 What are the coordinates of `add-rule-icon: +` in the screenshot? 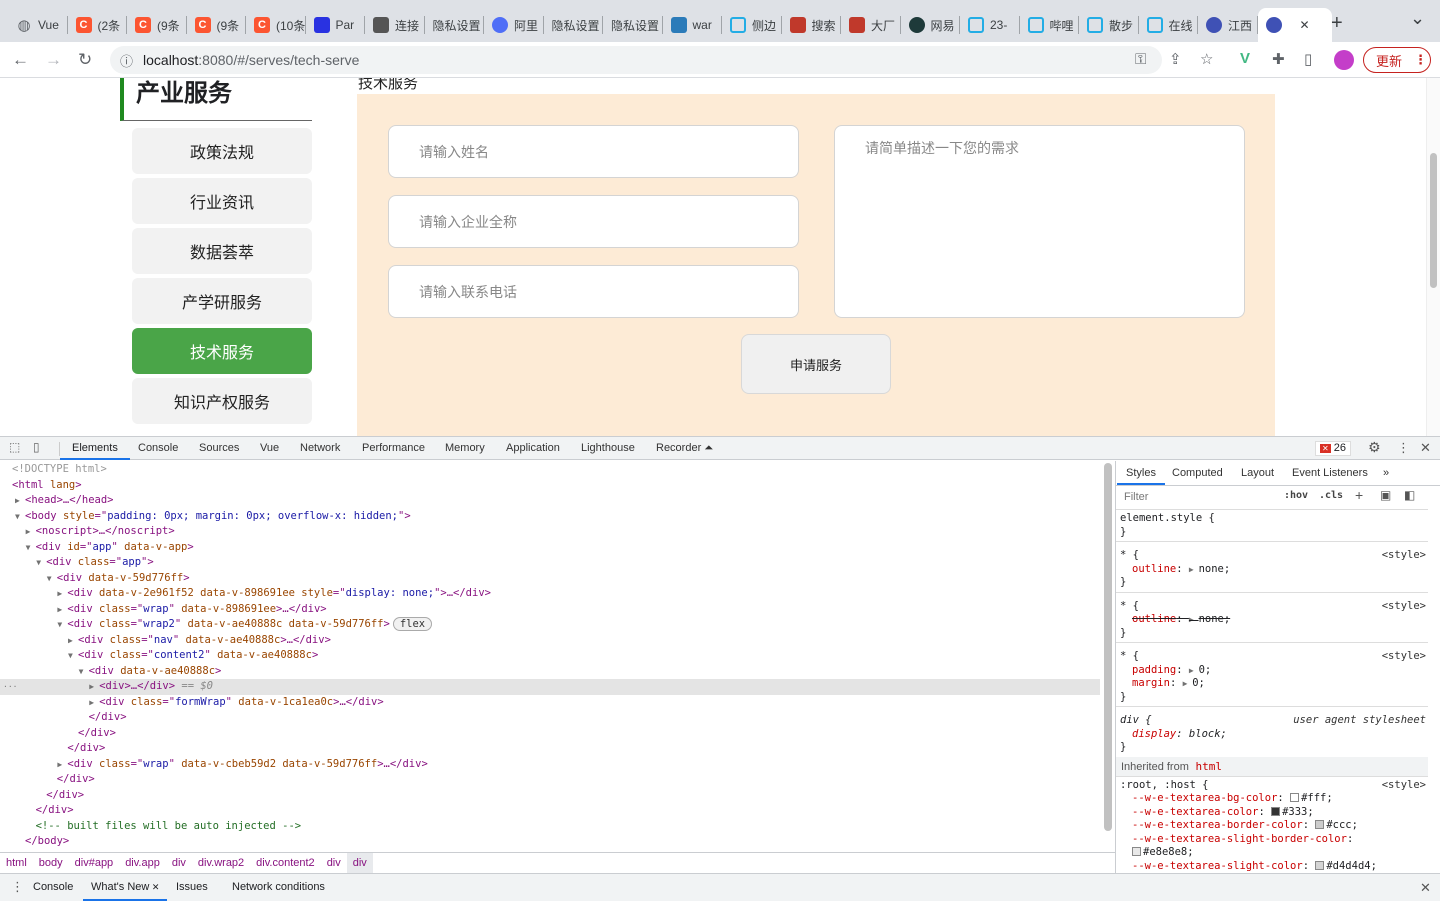 It's located at (1359, 495).